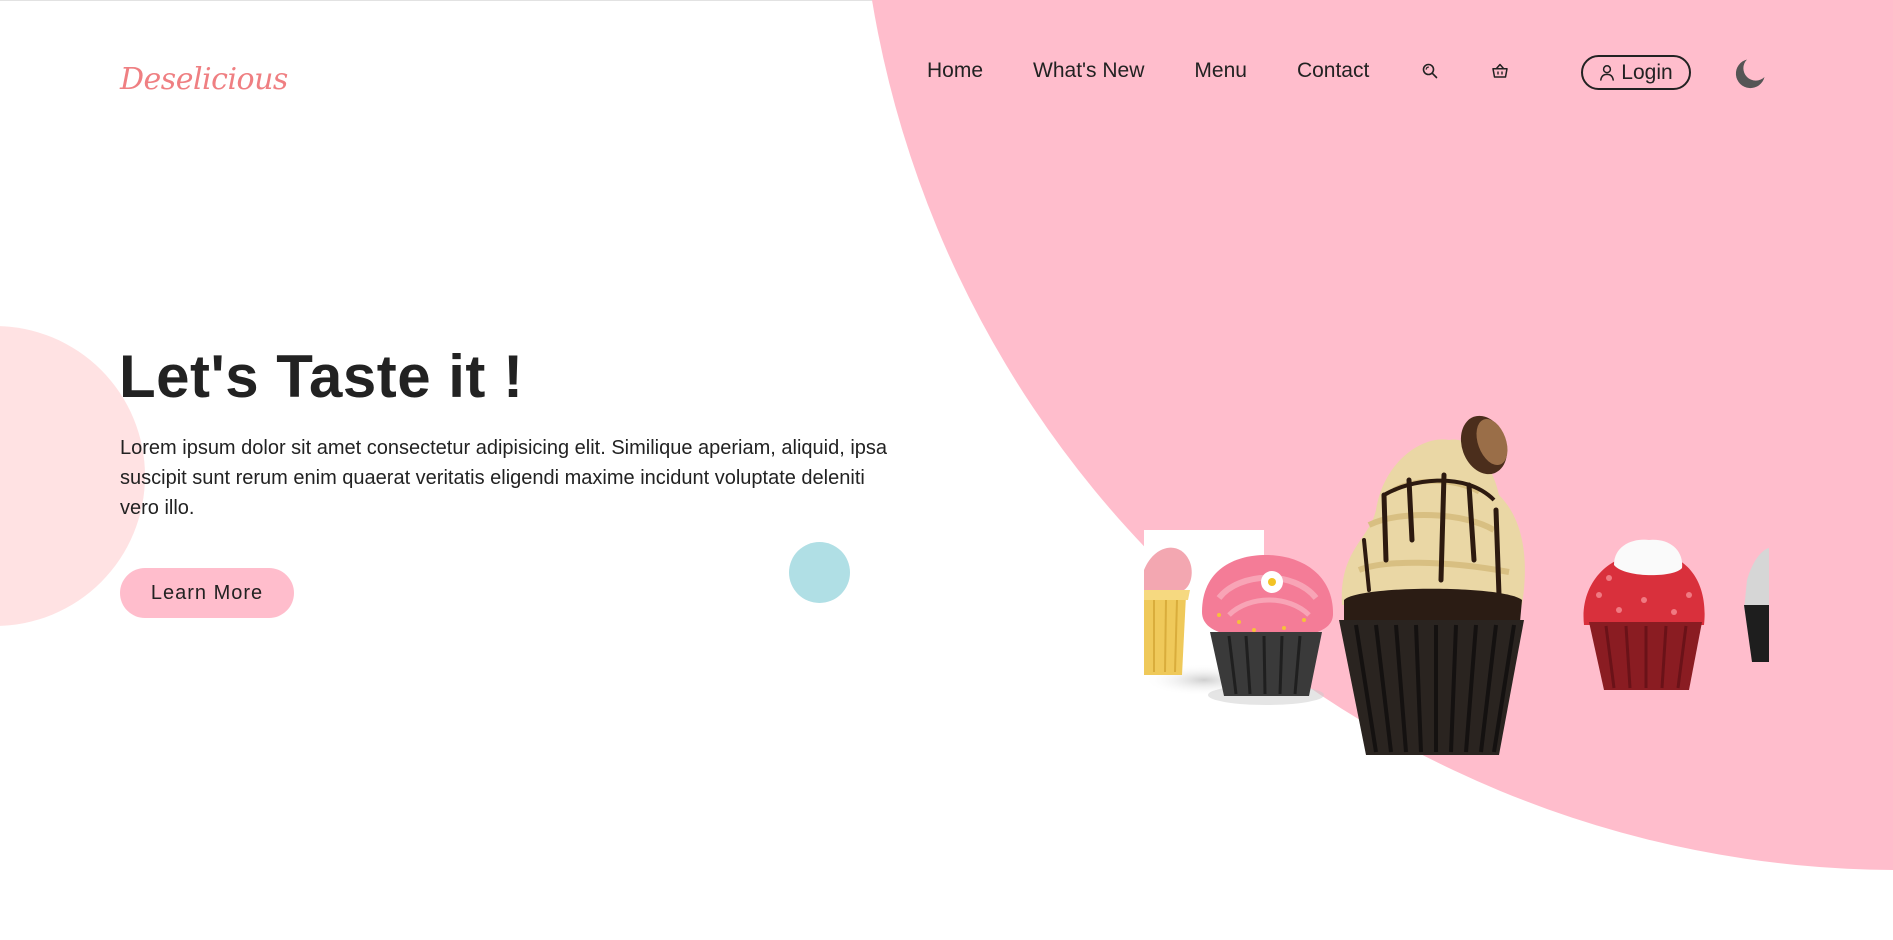 The height and width of the screenshot is (940, 1893). I want to click on search-icon, so click(1430, 71).